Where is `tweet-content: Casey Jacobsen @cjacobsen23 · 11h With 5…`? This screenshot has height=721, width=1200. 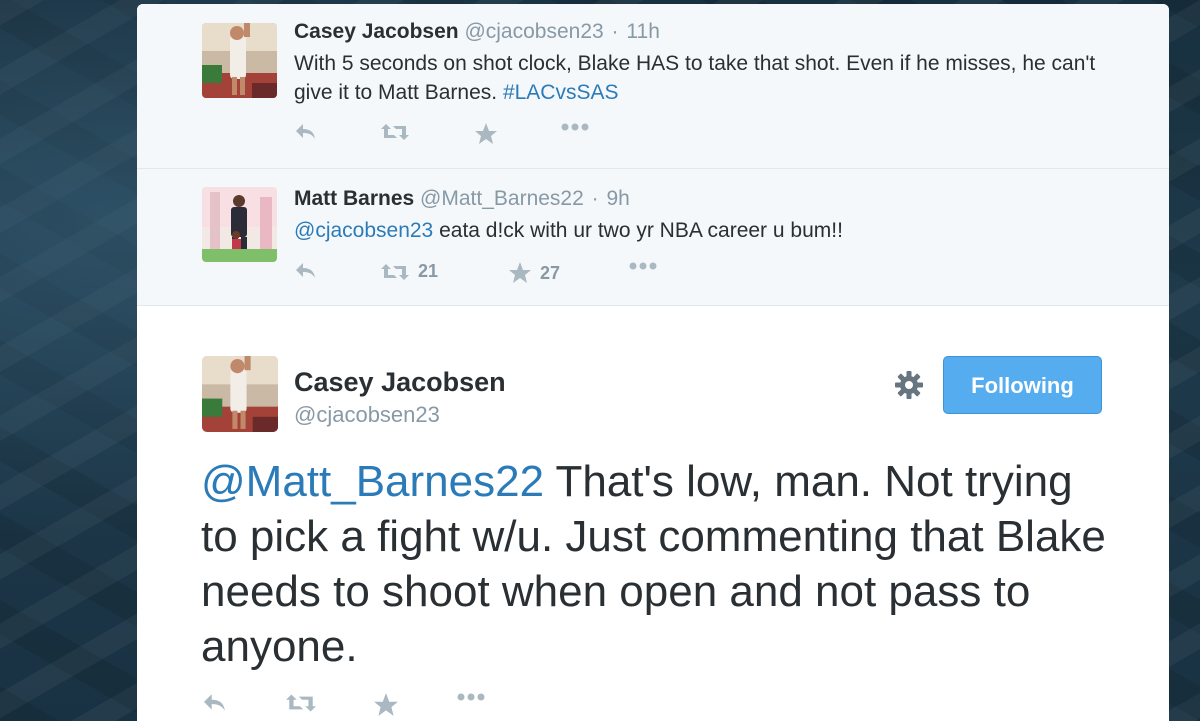
tweet-content: Casey Jacobsen @cjacobsen23 · 11h With 5… is located at coordinates (701, 63).